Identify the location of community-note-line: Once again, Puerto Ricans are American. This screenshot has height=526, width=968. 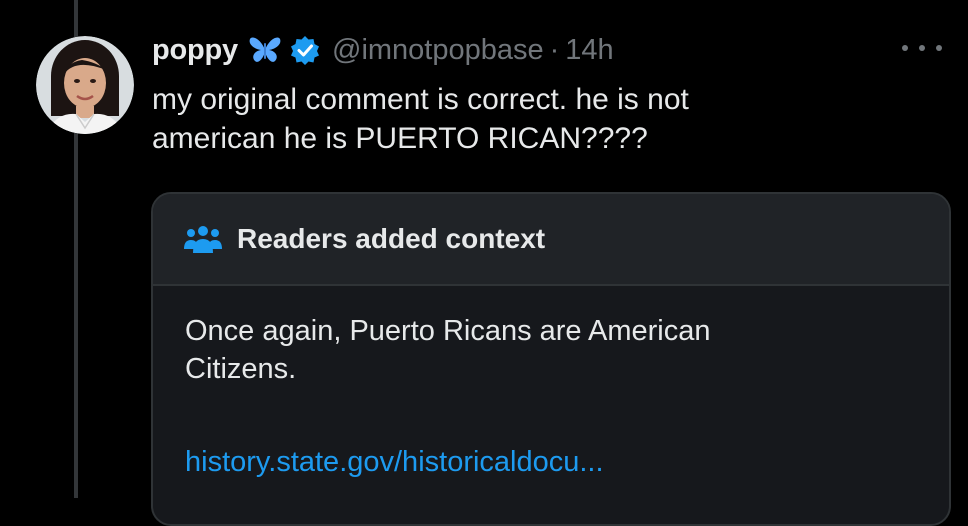
(448, 331).